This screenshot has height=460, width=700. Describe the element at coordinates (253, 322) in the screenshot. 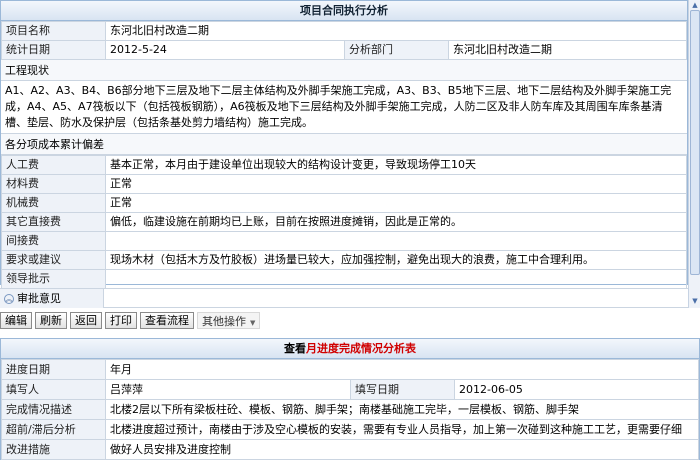

I see `chevron-down-icon: ▼` at that location.